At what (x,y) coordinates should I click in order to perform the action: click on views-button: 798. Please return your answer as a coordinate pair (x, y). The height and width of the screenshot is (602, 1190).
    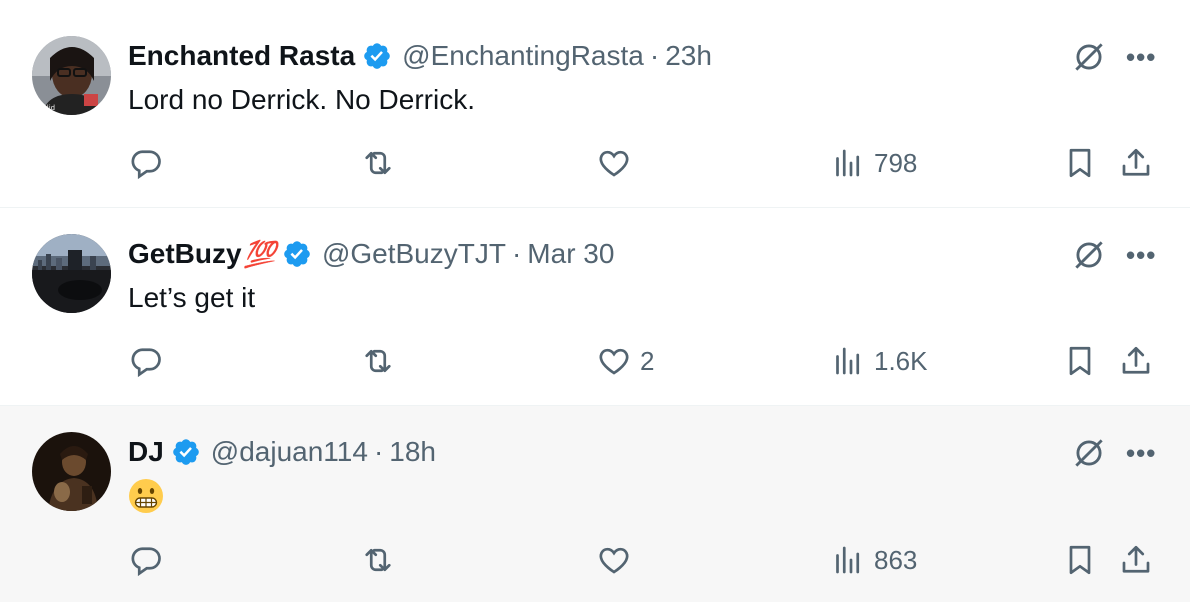
    Looking at the image, I should click on (873, 163).